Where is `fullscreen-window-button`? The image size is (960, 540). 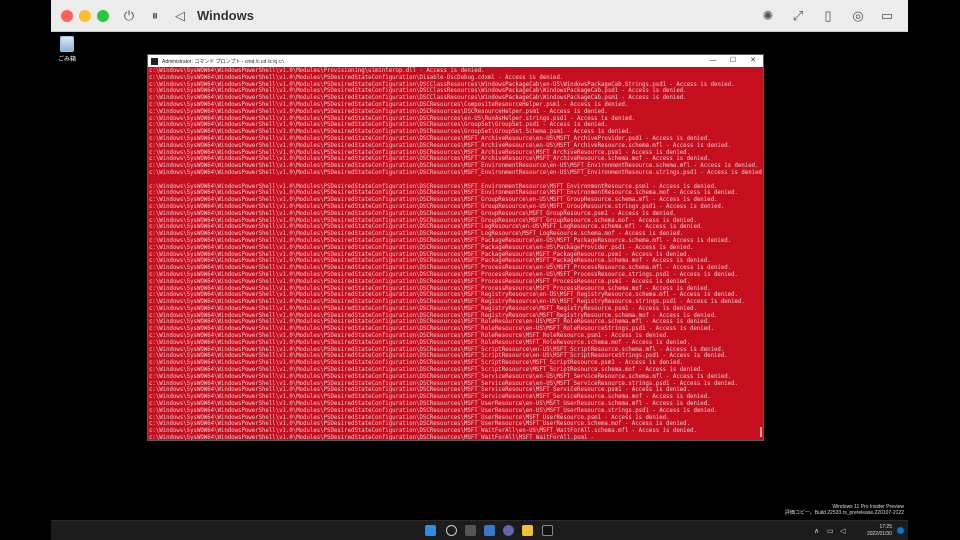
fullscreen-window-button is located at coordinates (103, 16).